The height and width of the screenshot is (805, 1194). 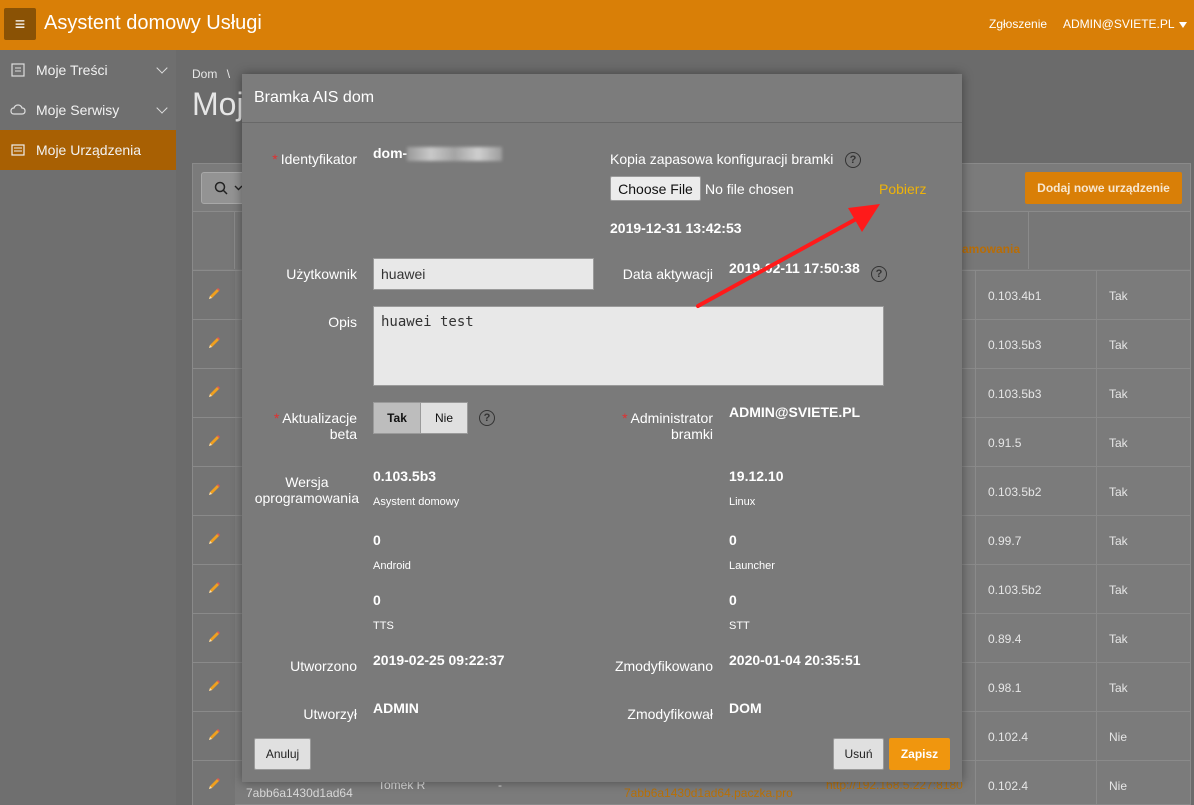 What do you see at coordinates (708, 793) in the screenshot?
I see `device-host-link: 7abb6a1430d1ad64.paczka.pro` at bounding box center [708, 793].